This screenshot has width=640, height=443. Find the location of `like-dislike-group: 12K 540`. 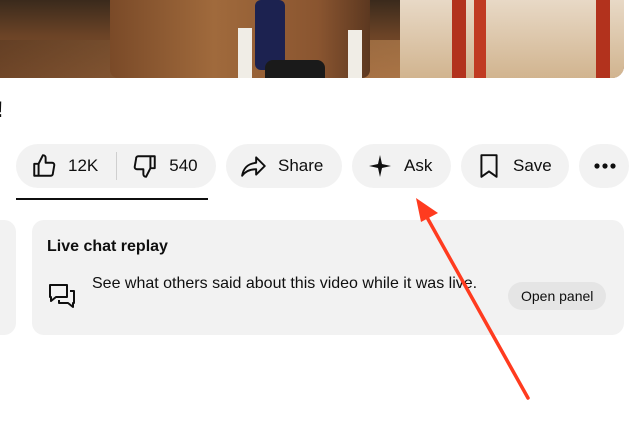

like-dislike-group: 12K 540 is located at coordinates (116, 166).